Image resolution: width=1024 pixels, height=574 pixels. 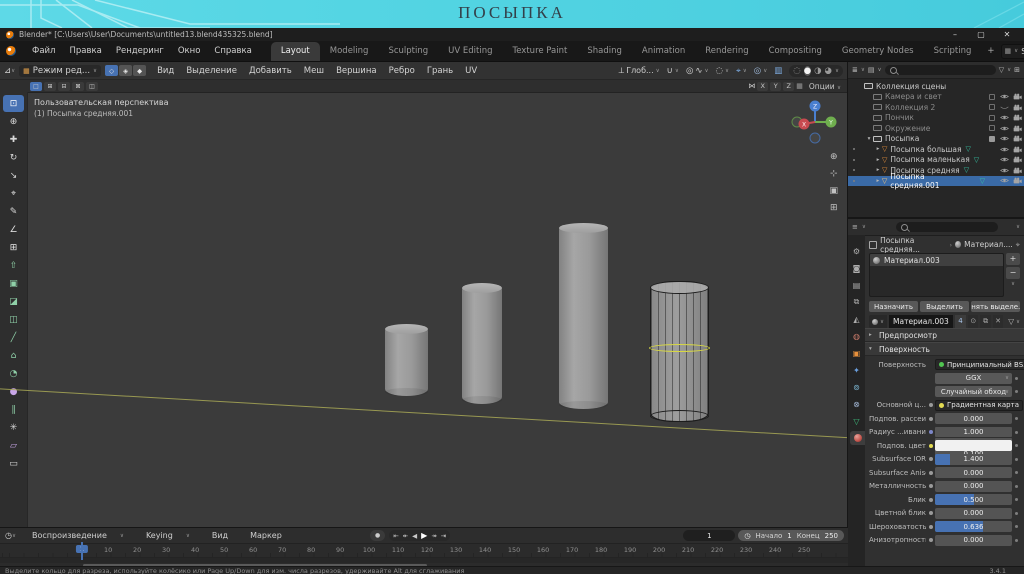 I want to click on tab-geometry-nodes: Geometry Nodes, so click(x=878, y=51).